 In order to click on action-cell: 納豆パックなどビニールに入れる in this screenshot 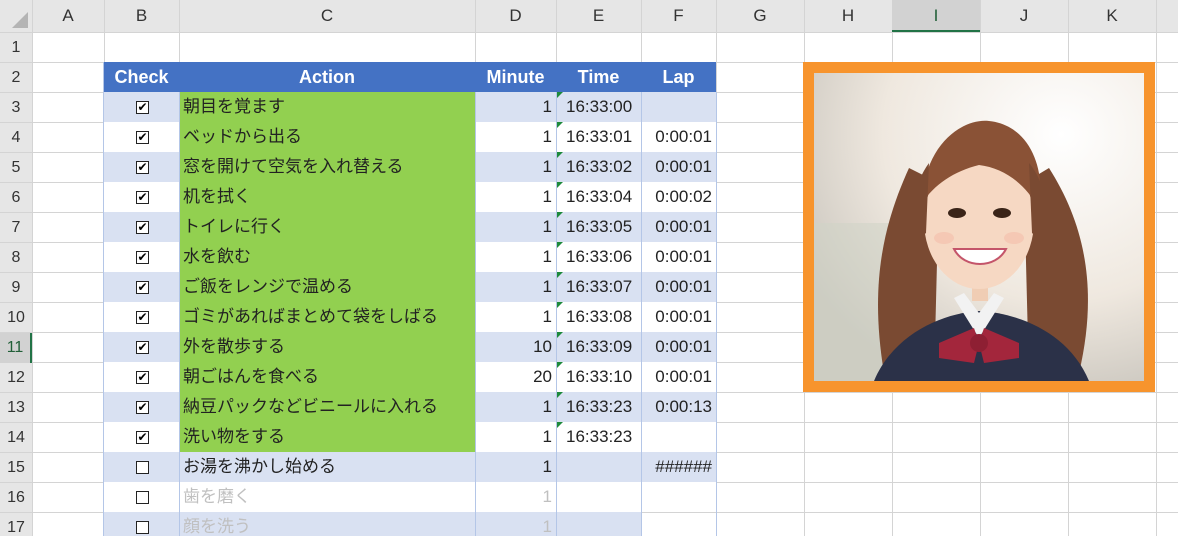, I will do `click(327, 407)`.